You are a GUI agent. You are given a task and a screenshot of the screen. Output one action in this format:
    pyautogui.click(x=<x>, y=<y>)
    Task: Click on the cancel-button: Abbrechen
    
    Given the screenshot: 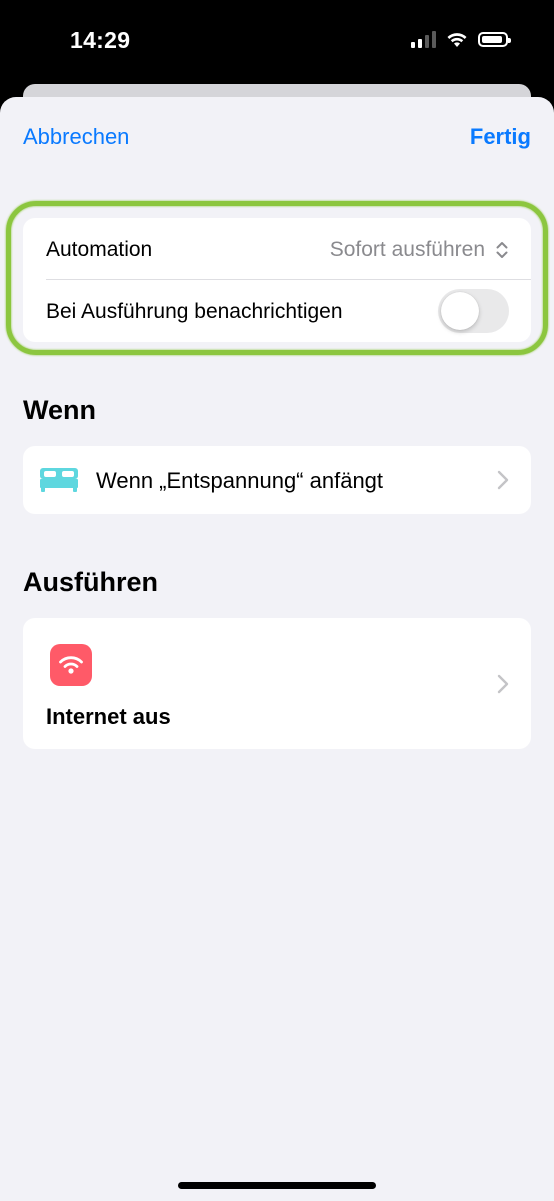 What is the action you would take?
    pyautogui.click(x=76, y=137)
    